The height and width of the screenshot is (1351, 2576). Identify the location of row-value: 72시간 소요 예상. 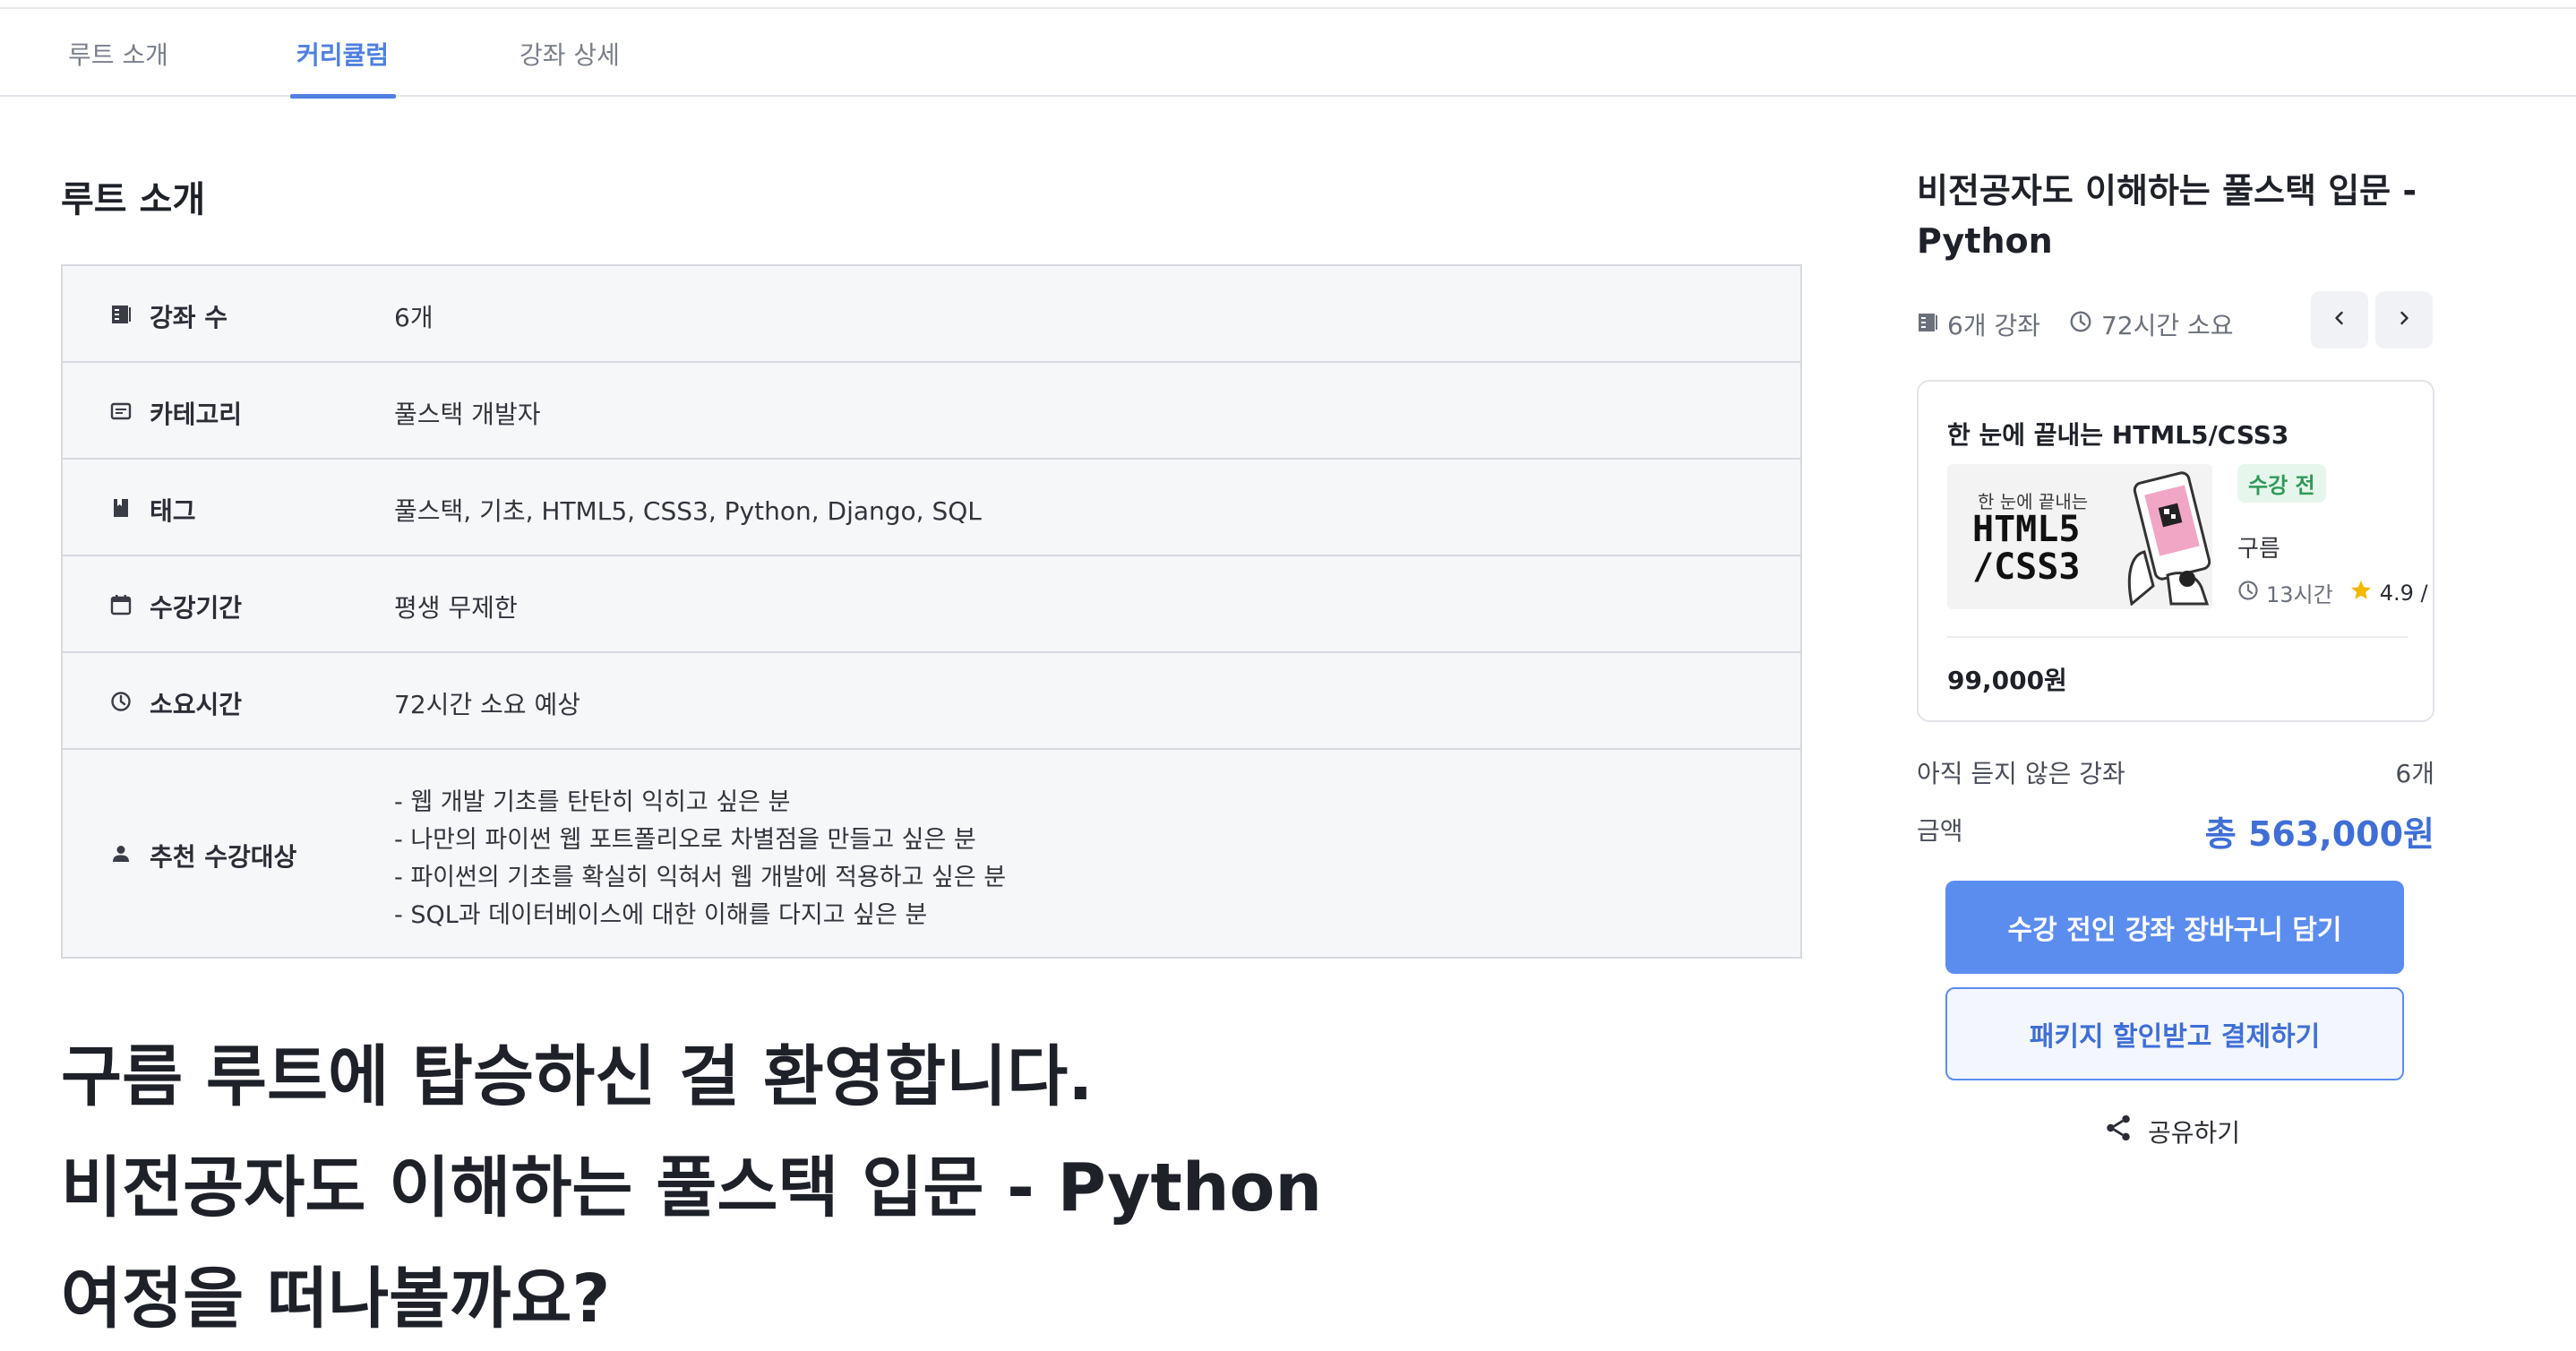
(487, 704).